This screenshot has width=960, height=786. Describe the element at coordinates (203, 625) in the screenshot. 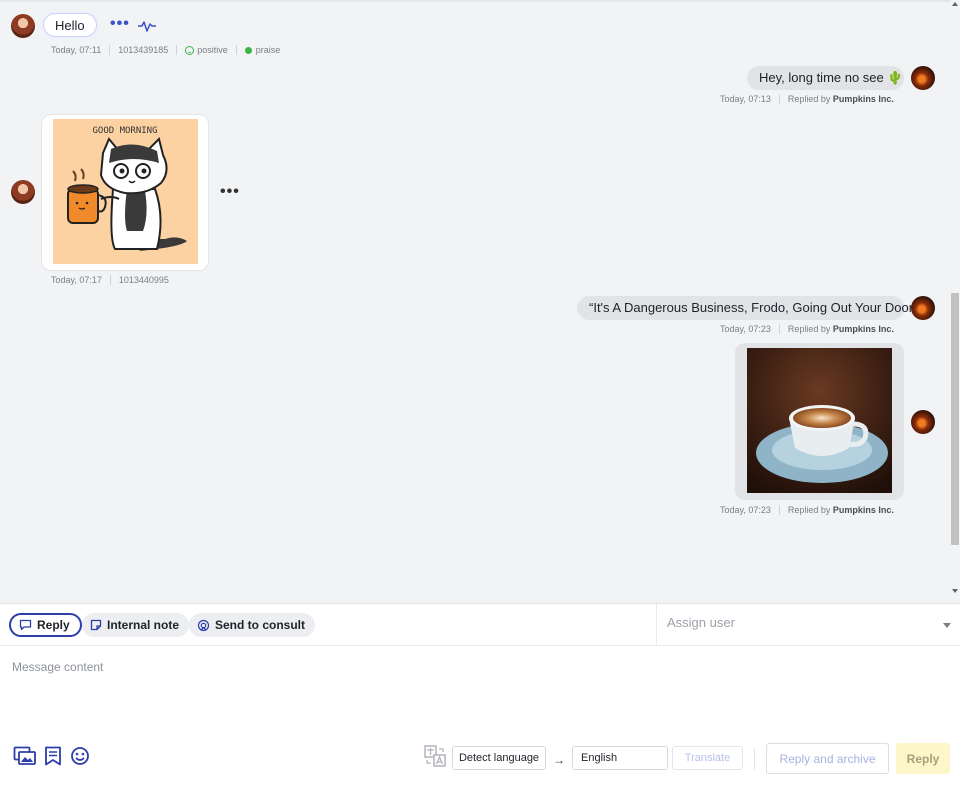

I see `consult-icon` at that location.